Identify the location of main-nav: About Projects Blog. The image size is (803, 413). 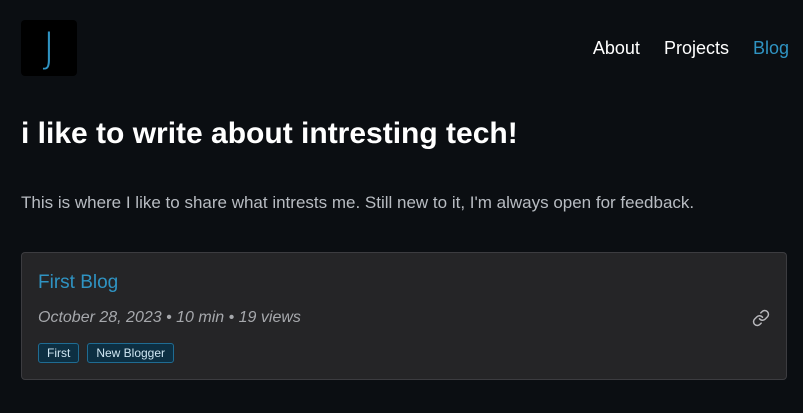
(691, 48).